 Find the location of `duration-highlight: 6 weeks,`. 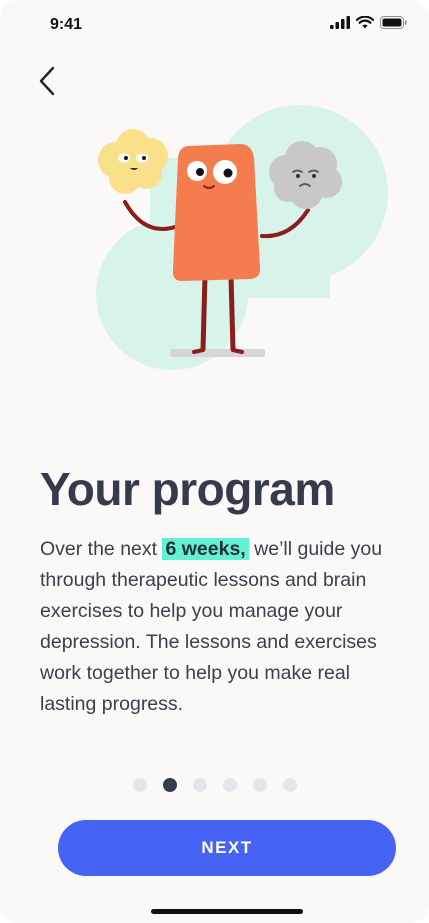

duration-highlight: 6 weeks, is located at coordinates (205, 549).